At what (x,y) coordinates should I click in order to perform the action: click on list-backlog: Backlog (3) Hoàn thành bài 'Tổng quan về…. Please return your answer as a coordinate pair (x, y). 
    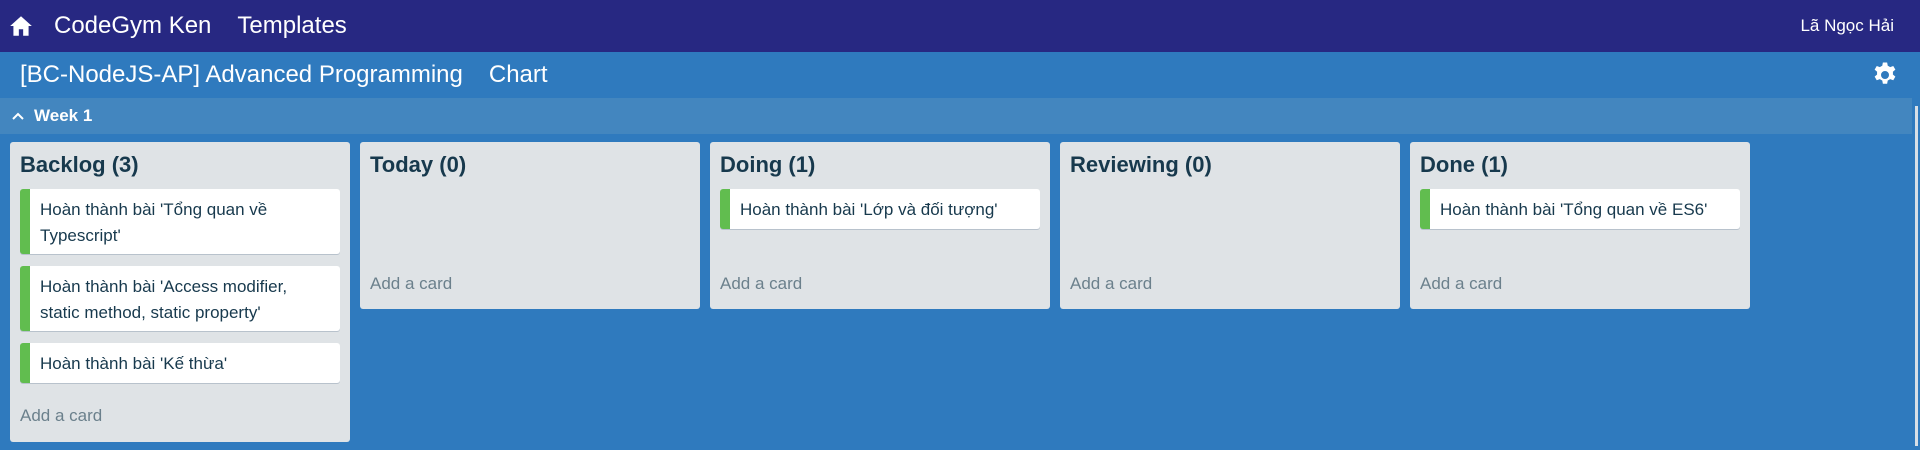
    Looking at the image, I should click on (180, 292).